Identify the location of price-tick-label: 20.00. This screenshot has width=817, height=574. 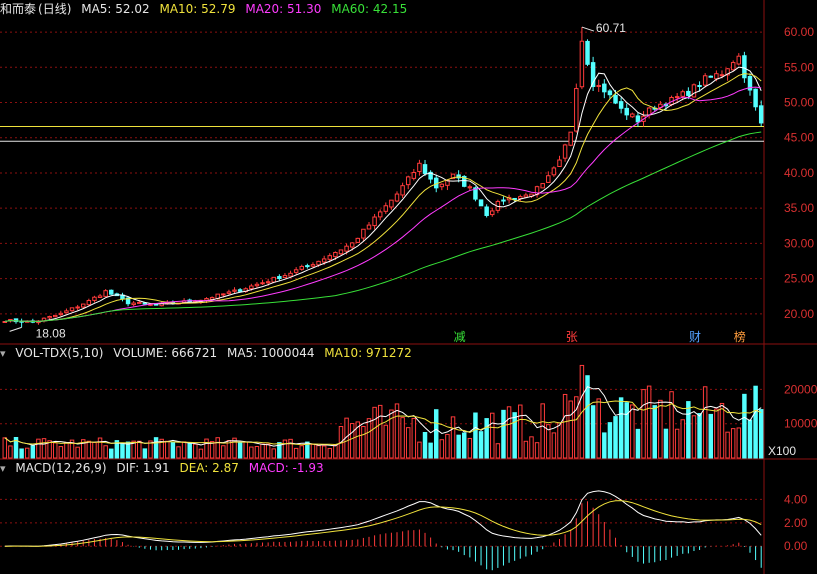
(799, 314).